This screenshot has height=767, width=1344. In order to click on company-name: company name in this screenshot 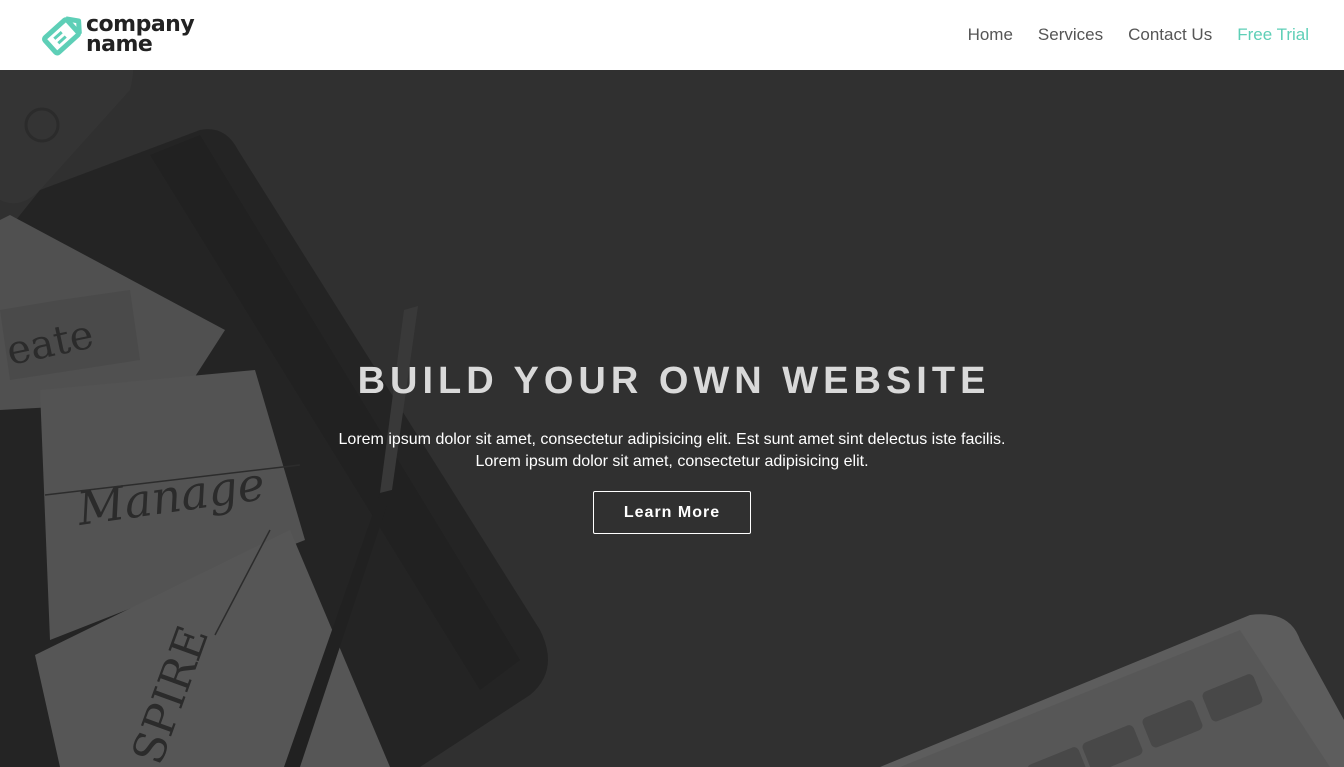, I will do `click(140, 35)`.